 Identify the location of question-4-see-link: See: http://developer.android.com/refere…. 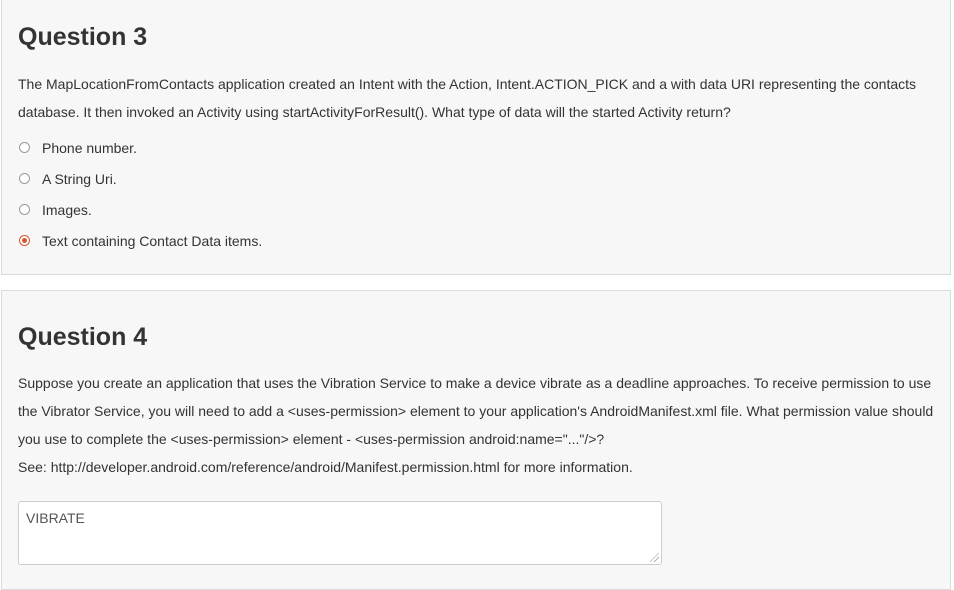
(325, 467).